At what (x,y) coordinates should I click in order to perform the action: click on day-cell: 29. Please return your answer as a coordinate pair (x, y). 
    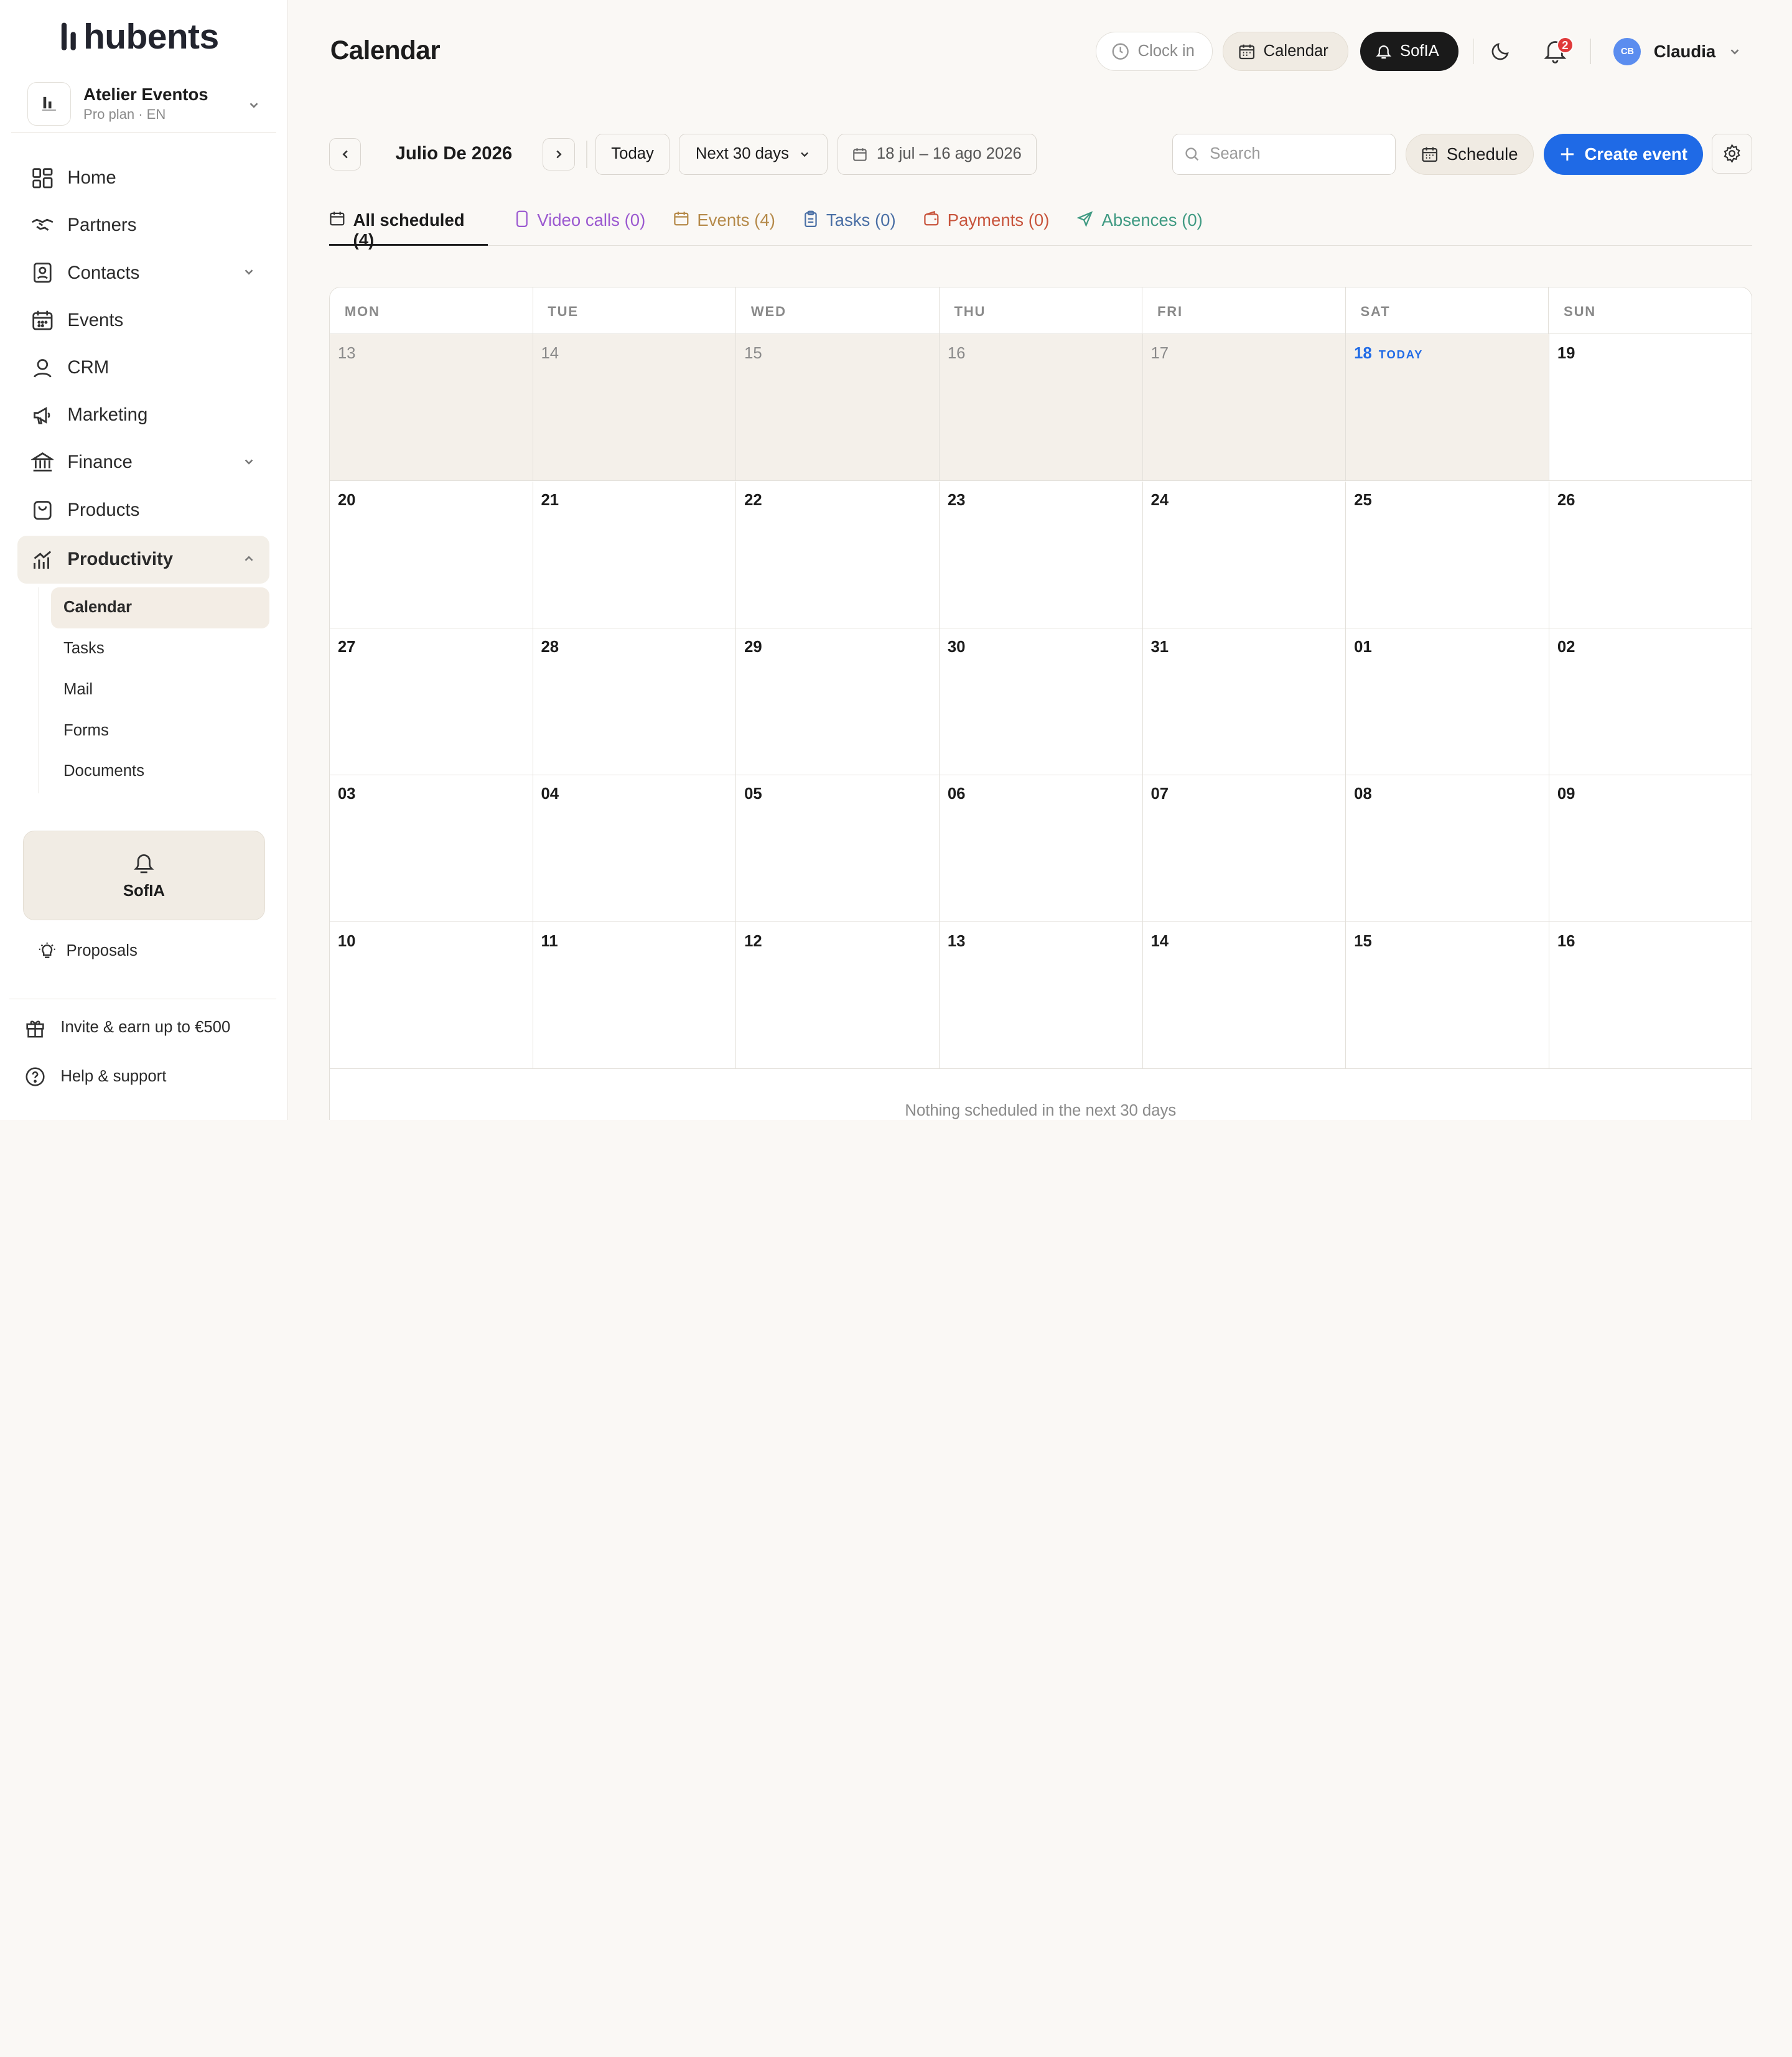
    Looking at the image, I should click on (838, 701).